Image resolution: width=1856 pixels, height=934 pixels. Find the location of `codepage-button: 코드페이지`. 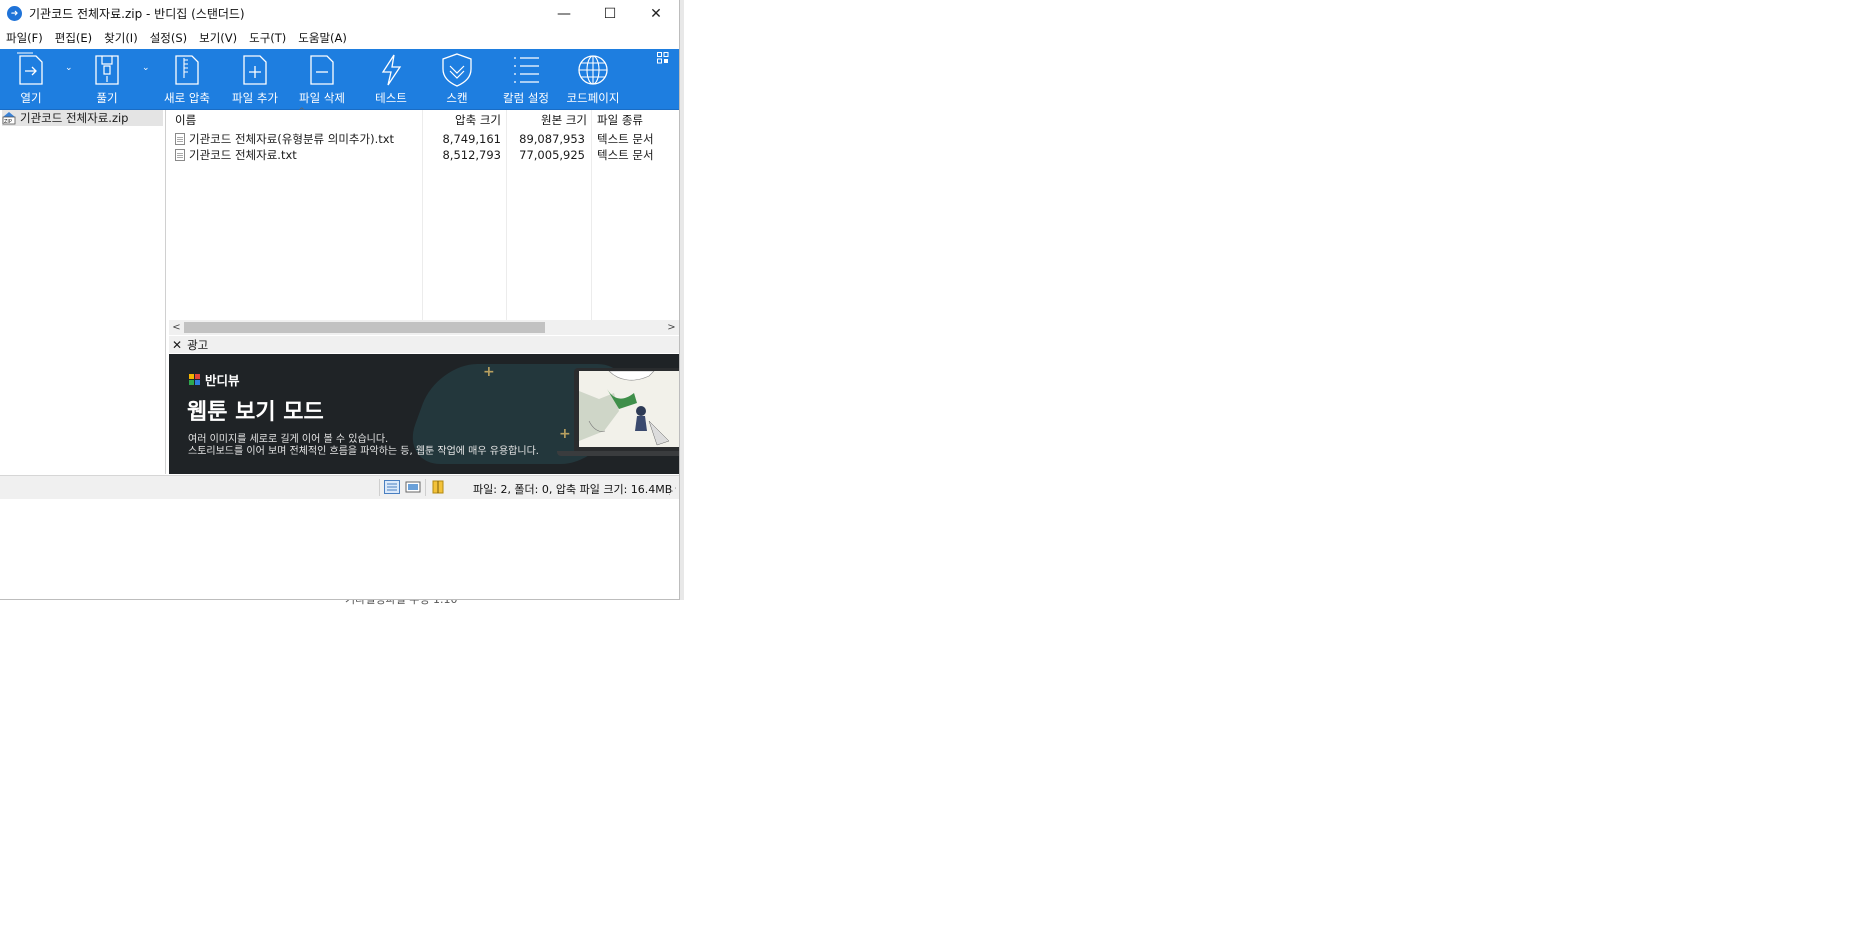

codepage-button: 코드페이지 is located at coordinates (593, 79).